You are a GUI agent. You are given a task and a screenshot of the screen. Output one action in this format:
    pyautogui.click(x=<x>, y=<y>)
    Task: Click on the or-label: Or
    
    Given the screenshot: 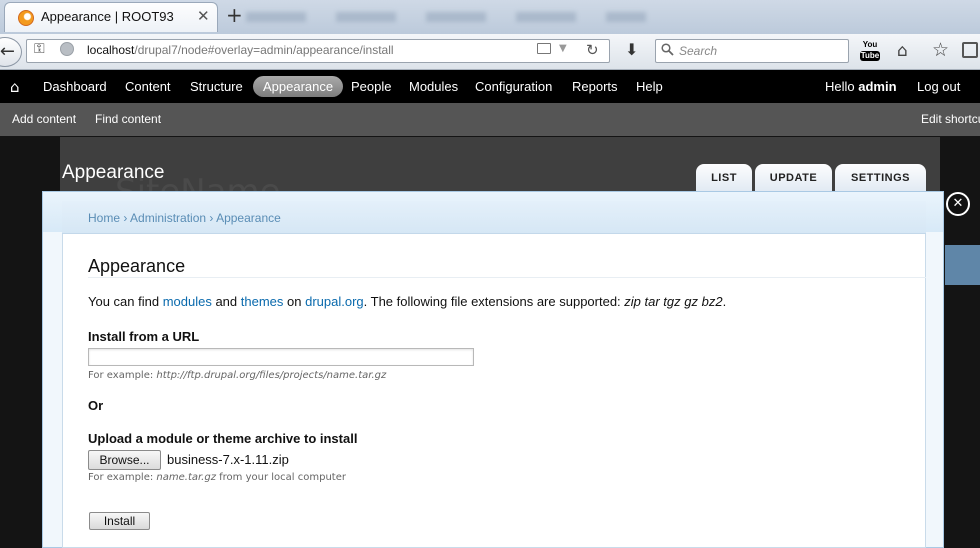 What is the action you would take?
    pyautogui.click(x=96, y=405)
    